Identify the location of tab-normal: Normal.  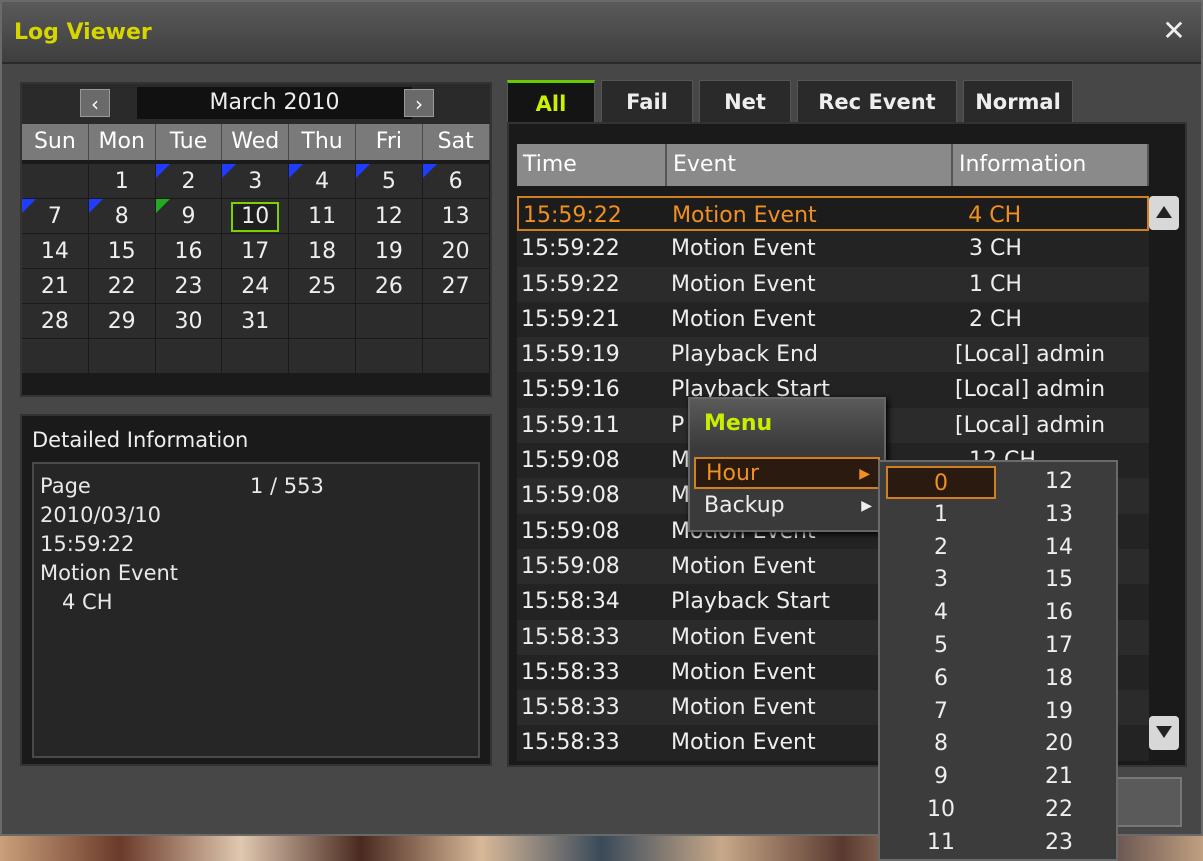
(1018, 101).